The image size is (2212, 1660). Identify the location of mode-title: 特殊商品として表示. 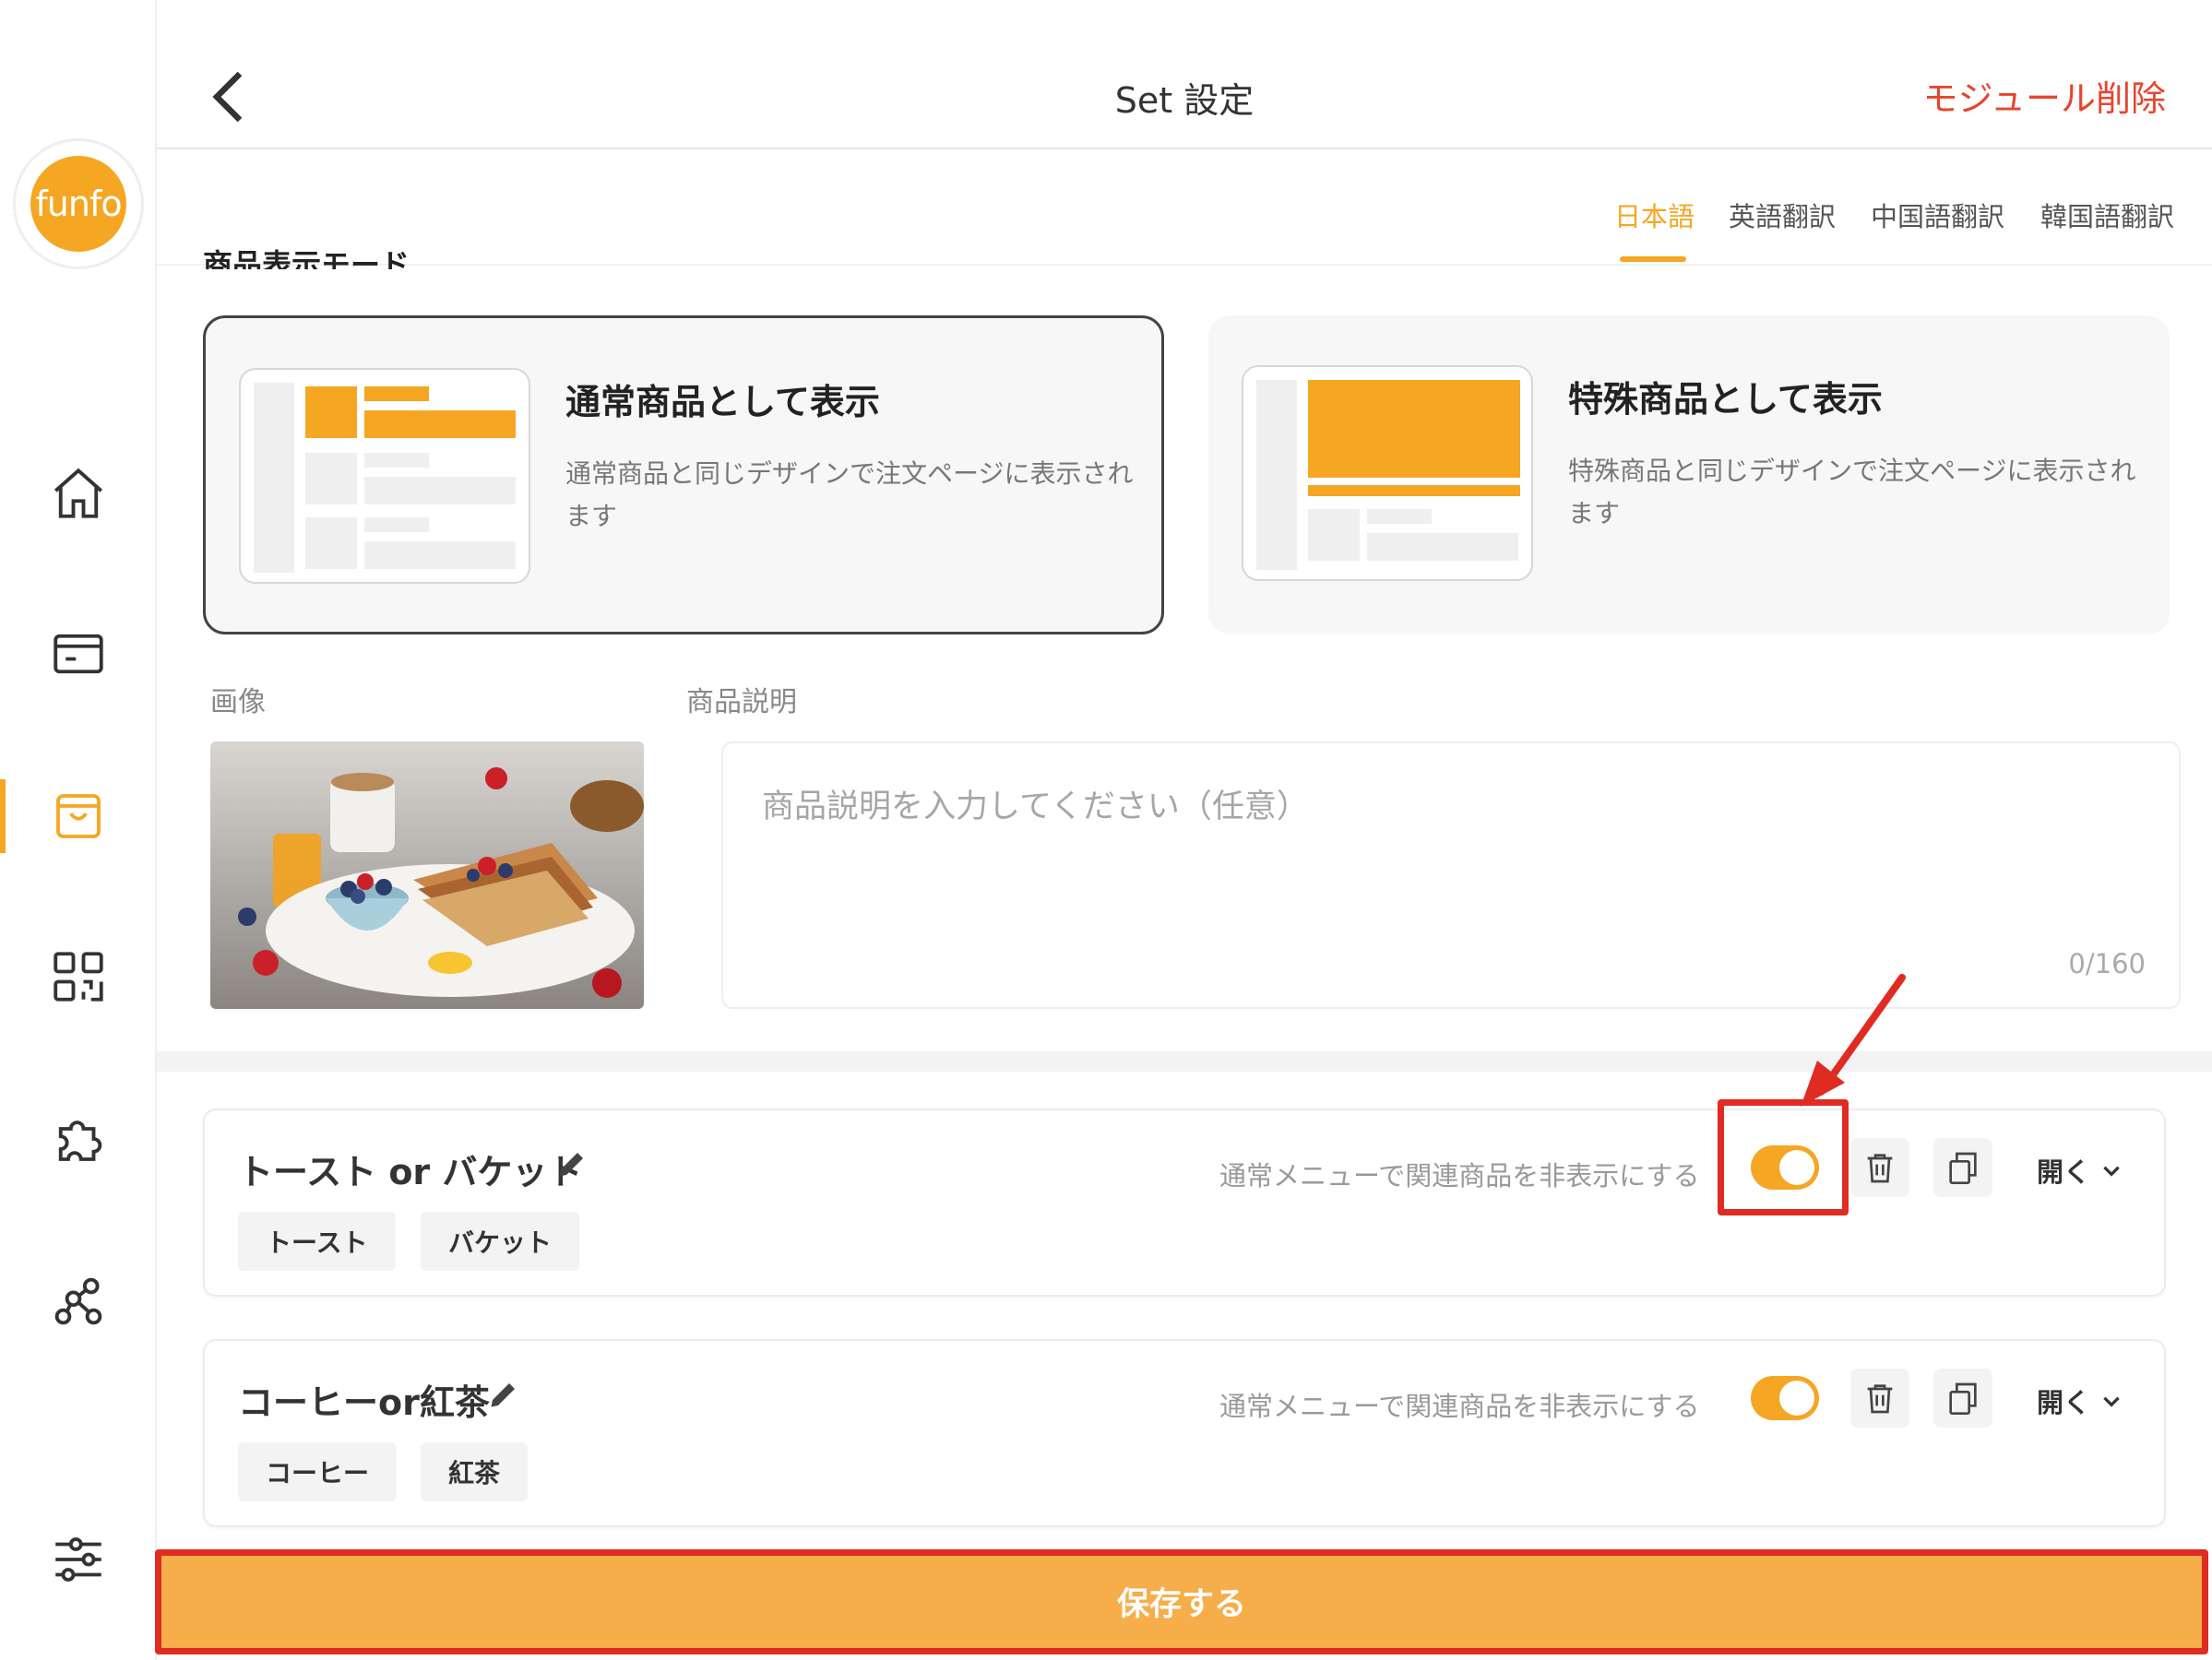
(1725, 399).